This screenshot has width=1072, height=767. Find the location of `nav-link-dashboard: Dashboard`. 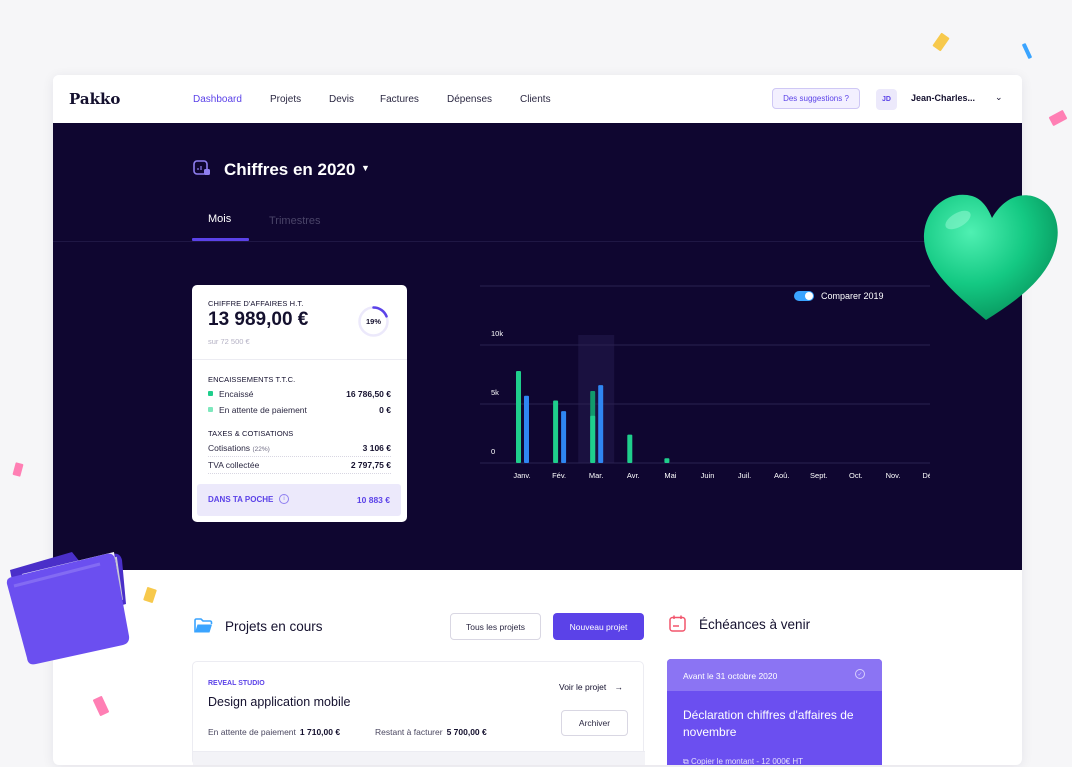

nav-link-dashboard: Dashboard is located at coordinates (217, 99).